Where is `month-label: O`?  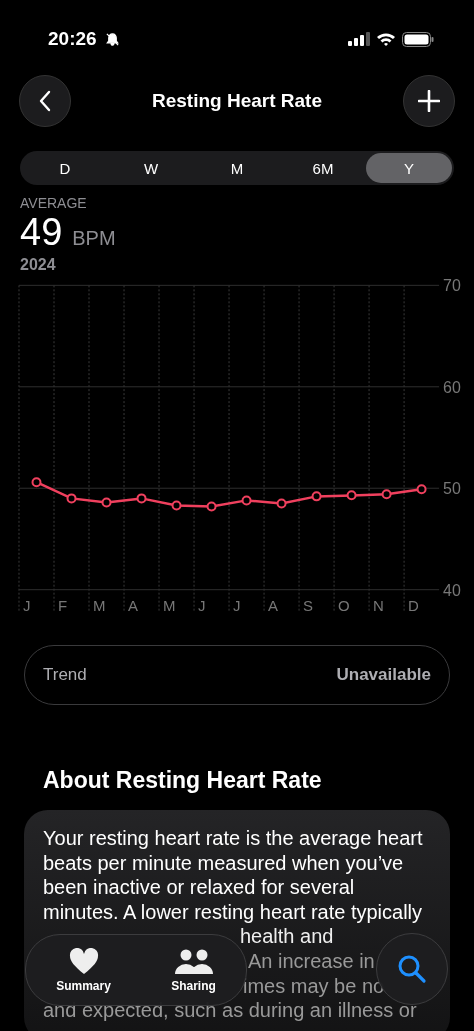
month-label: O is located at coordinates (344, 605).